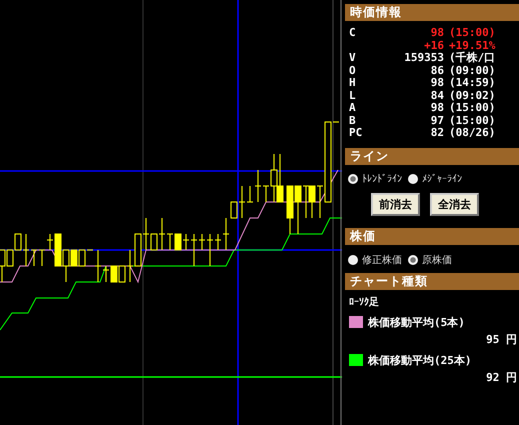 This screenshot has height=425, width=519. Describe the element at coordinates (416, 322) in the screenshot. I see `legend-label: 株価移動平均(5本)` at that location.